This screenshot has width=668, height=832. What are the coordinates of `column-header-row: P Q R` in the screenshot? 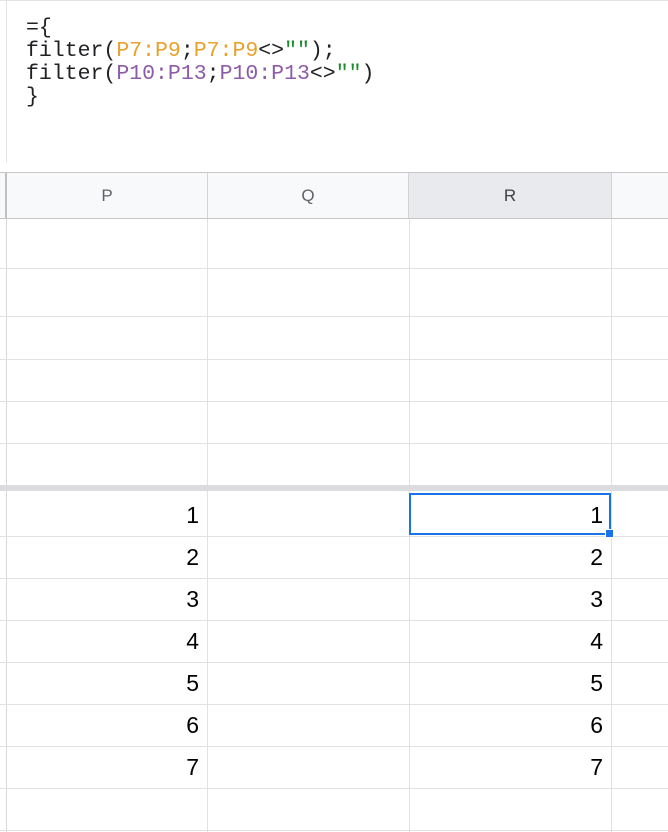 It's located at (334, 195).